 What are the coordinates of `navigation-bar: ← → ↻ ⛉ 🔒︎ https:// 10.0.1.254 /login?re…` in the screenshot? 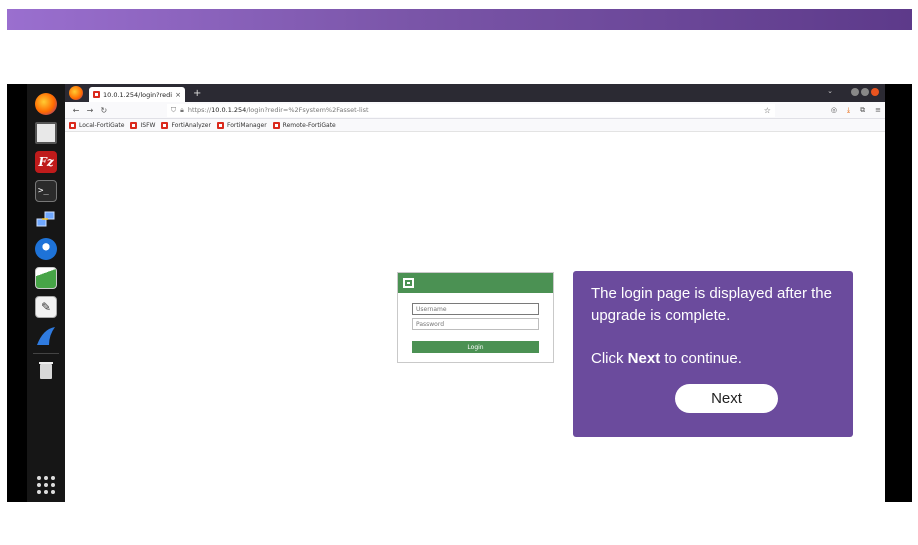 It's located at (475, 110).